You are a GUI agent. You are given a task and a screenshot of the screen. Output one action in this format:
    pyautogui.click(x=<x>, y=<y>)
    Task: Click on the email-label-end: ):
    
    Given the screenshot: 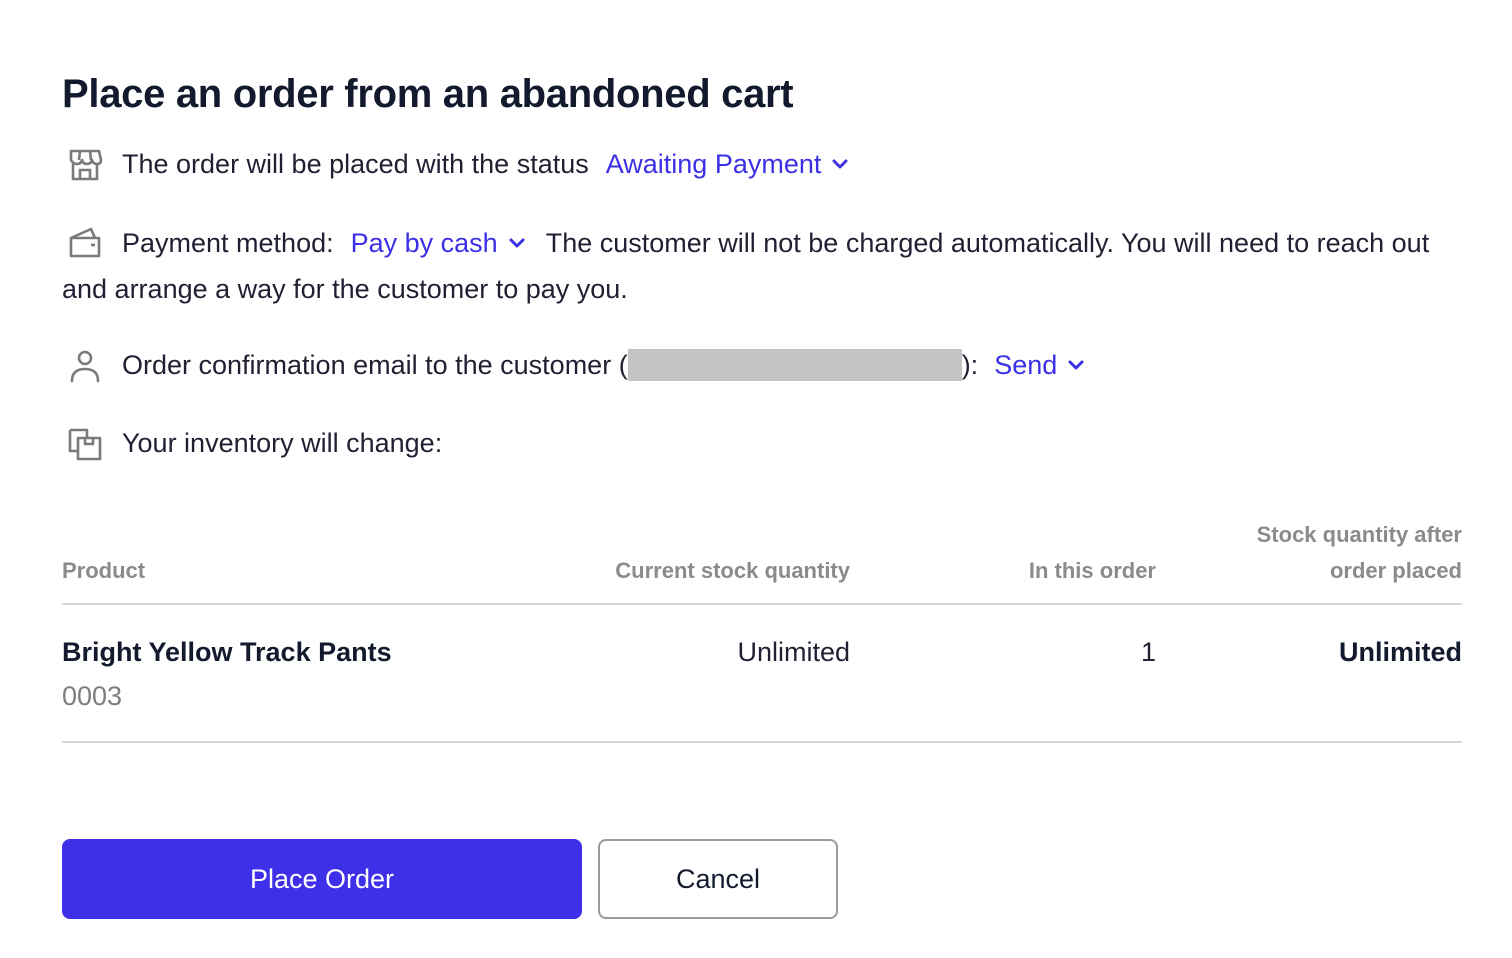 What is the action you would take?
    pyautogui.click(x=970, y=365)
    